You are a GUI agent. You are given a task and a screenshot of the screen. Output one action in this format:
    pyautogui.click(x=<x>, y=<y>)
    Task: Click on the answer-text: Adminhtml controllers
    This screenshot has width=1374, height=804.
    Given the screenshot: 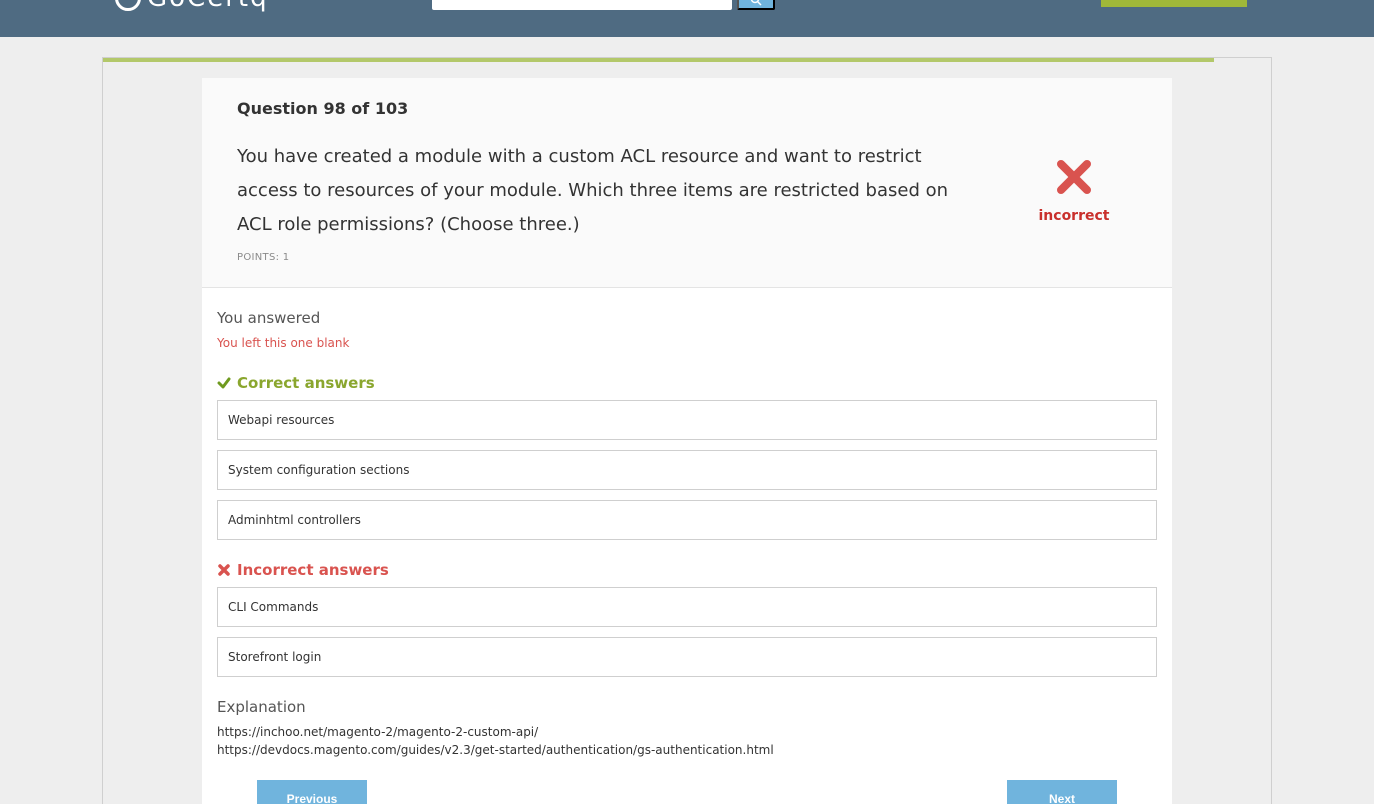 What is the action you would take?
    pyautogui.click(x=294, y=520)
    